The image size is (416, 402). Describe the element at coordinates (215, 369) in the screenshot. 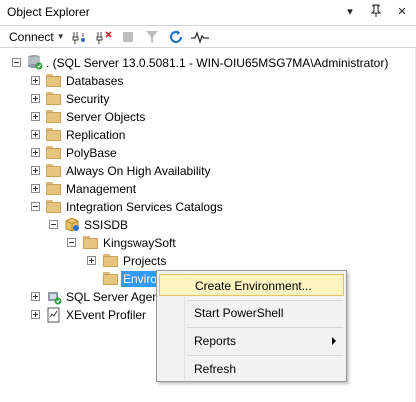

I see `menu-item-label: Refresh` at that location.